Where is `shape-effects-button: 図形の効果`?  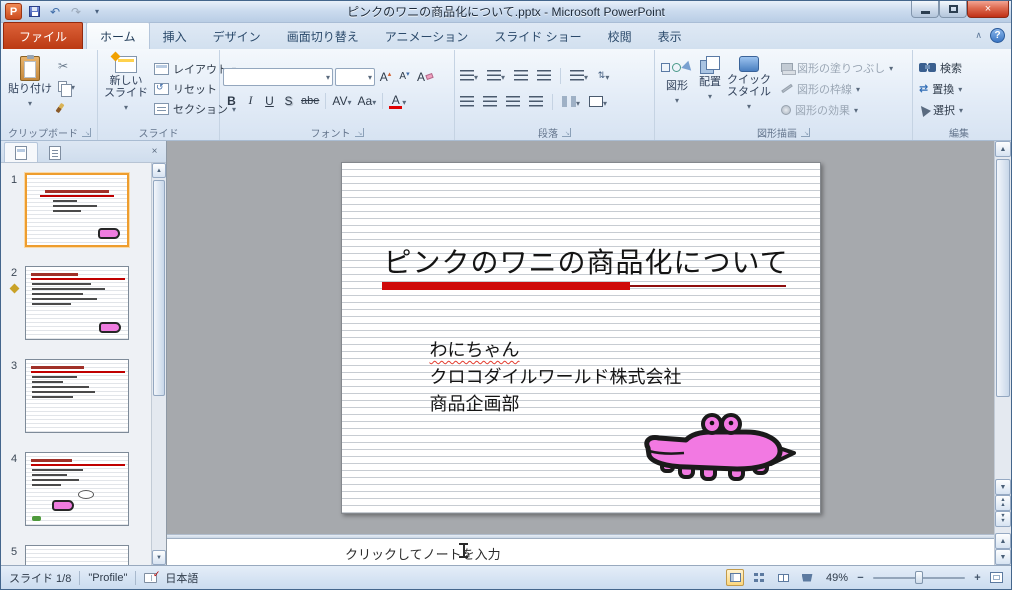
shape-effects-button: 図形の効果 is located at coordinates (837, 109).